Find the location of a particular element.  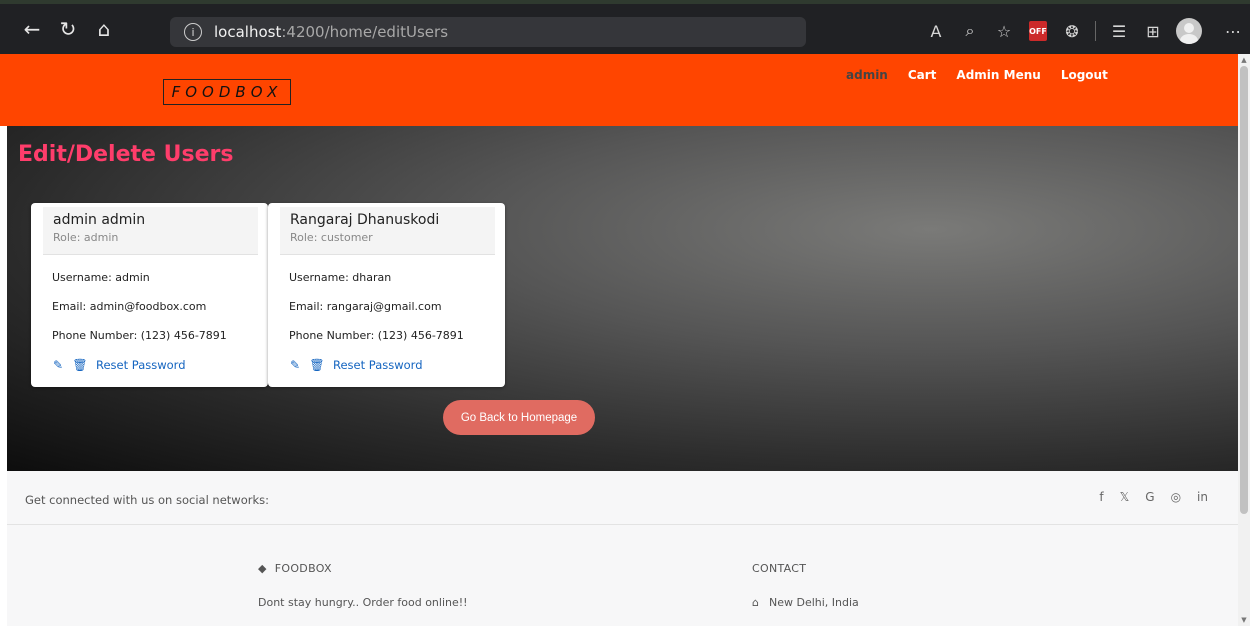

user-username: Username: dharan is located at coordinates (340, 277).